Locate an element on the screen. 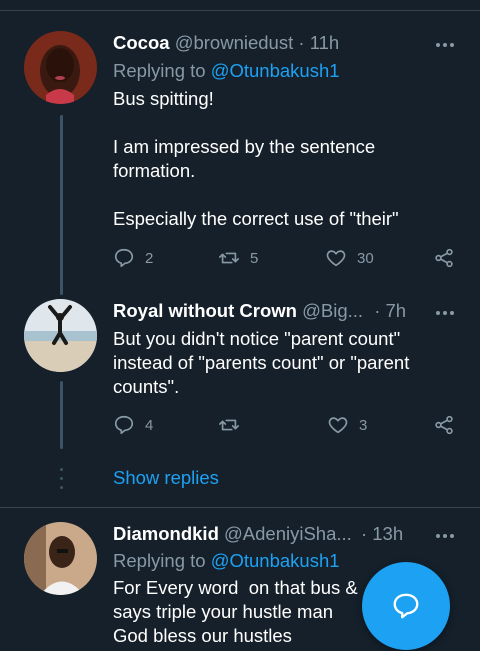 The width and height of the screenshot is (480, 651). reply-button: 4 is located at coordinates (133, 425).